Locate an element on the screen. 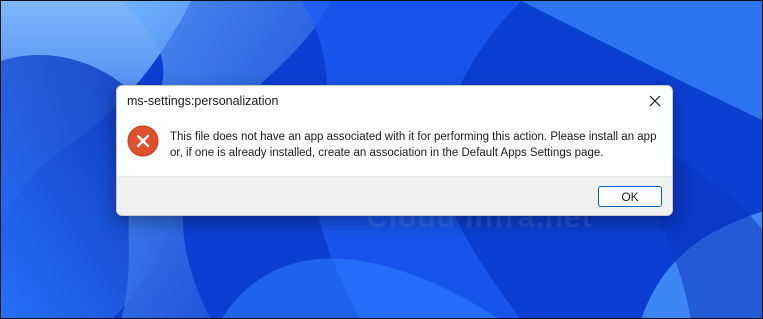 This screenshot has height=319, width=763. ok-button: OK is located at coordinates (630, 196).